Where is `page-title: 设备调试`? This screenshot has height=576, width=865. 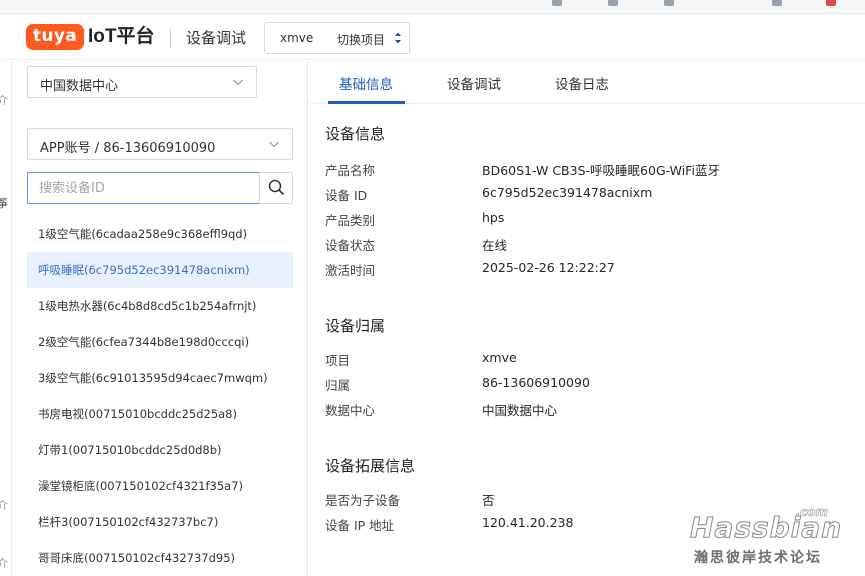
page-title: 设备调试 is located at coordinates (216, 38).